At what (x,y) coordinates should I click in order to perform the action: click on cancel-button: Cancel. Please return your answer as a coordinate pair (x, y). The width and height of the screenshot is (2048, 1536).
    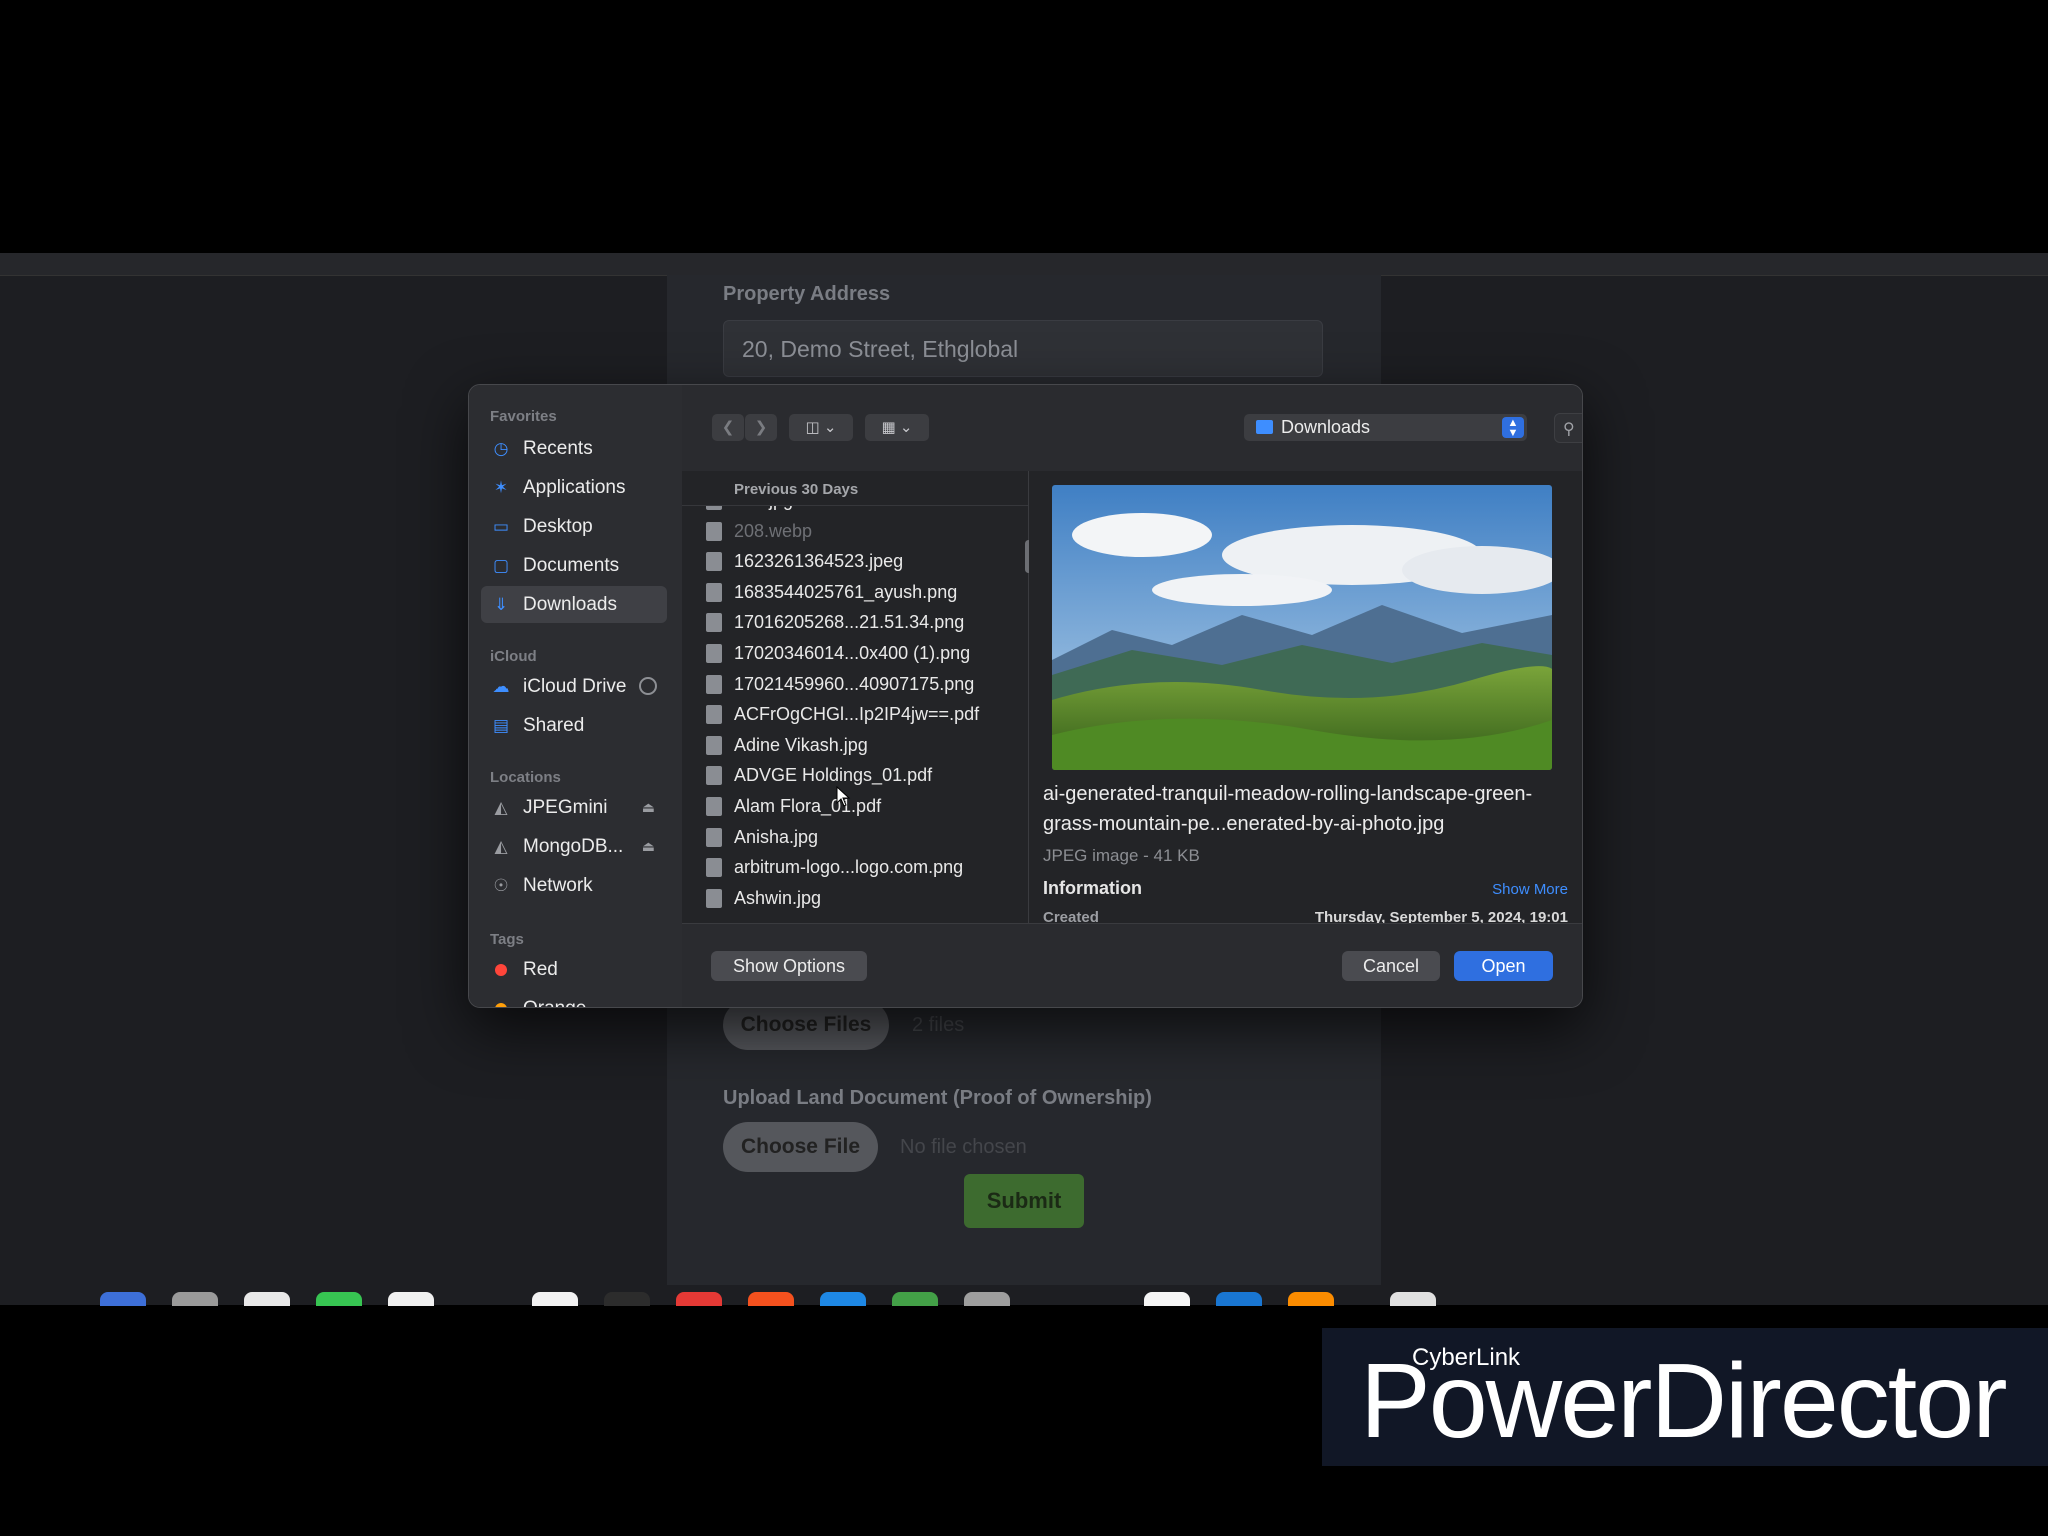
    Looking at the image, I should click on (1391, 966).